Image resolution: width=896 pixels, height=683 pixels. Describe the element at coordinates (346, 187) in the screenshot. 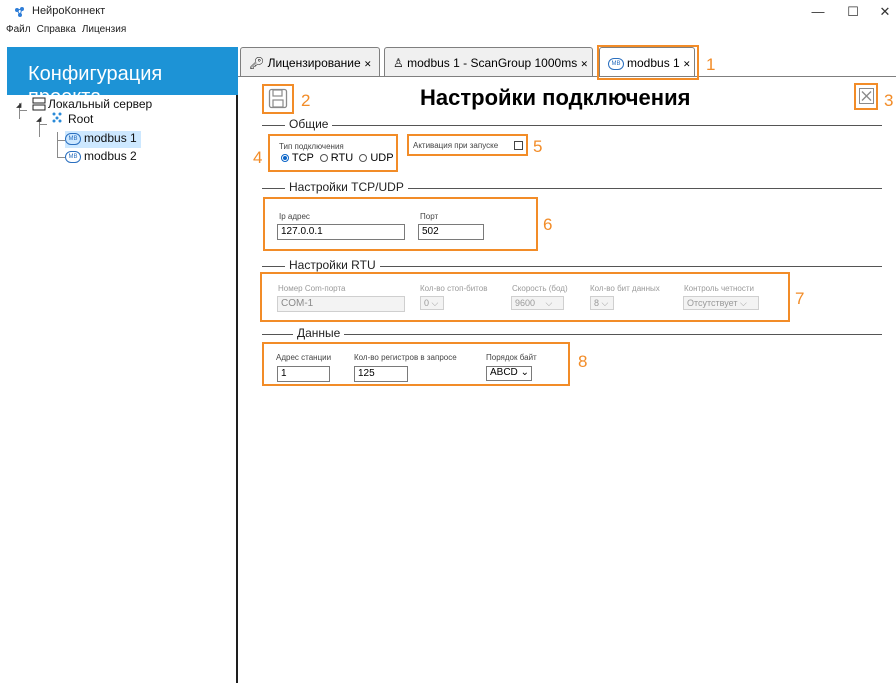

I see `group-tcp-label: Настройки TCP/UDP` at that location.